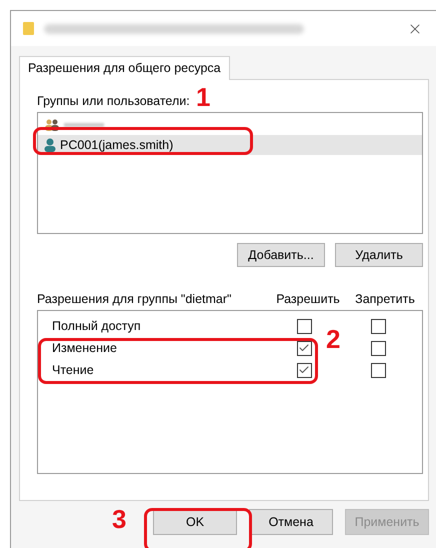  I want to click on callout-number: 3, so click(119, 519).